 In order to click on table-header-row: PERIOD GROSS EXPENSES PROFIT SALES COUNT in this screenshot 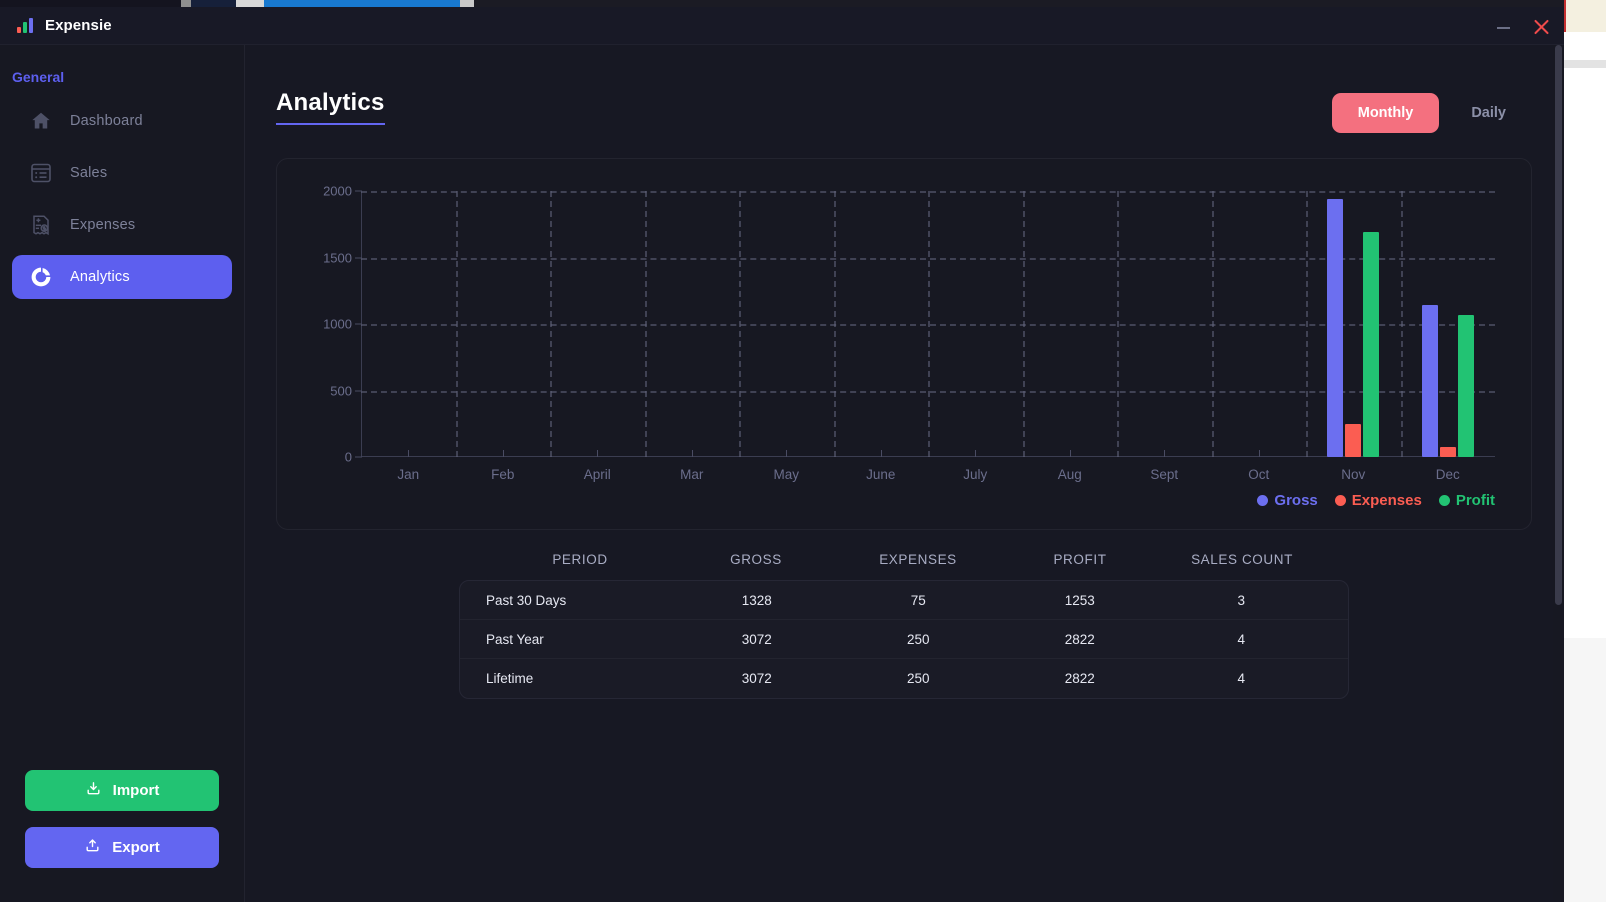, I will do `click(904, 559)`.